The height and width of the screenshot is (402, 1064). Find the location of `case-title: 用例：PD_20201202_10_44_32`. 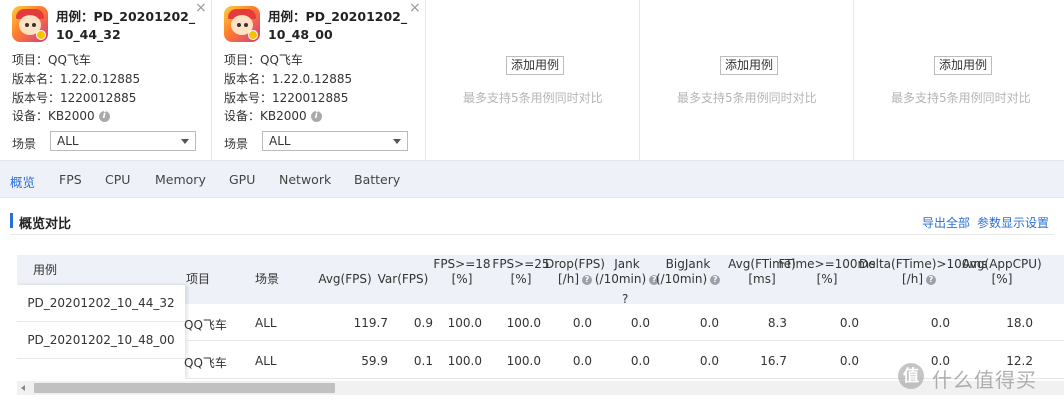

case-title: 用例：PD_20201202_10_44_32 is located at coordinates (126, 25).